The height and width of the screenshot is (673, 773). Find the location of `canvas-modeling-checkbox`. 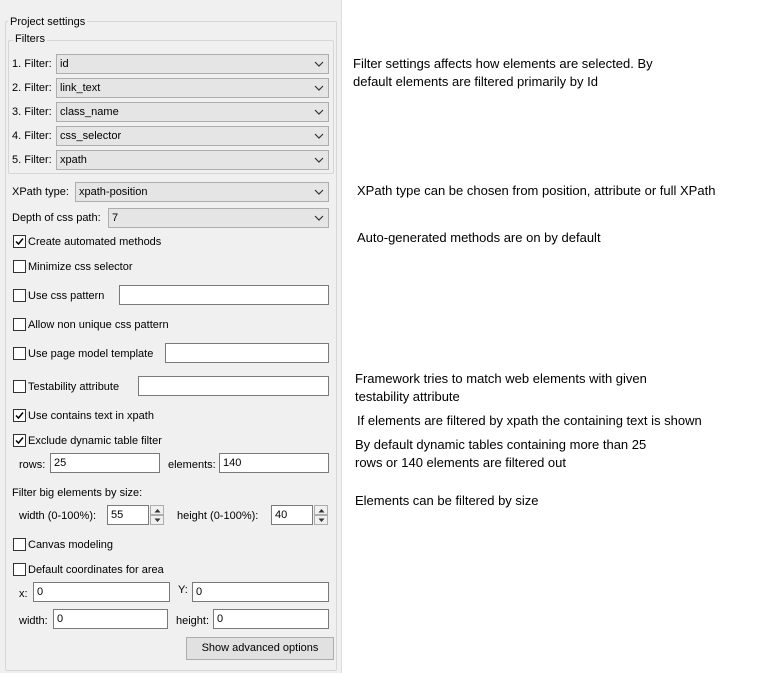

canvas-modeling-checkbox is located at coordinates (19, 544).